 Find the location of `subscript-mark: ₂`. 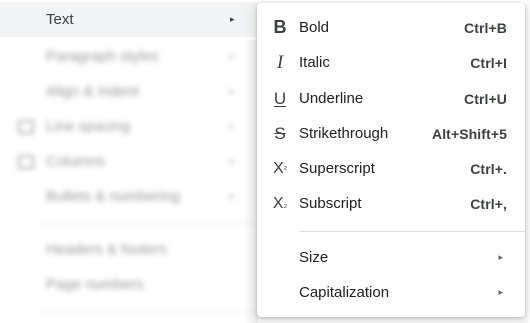

subscript-mark: ₂ is located at coordinates (285, 203).